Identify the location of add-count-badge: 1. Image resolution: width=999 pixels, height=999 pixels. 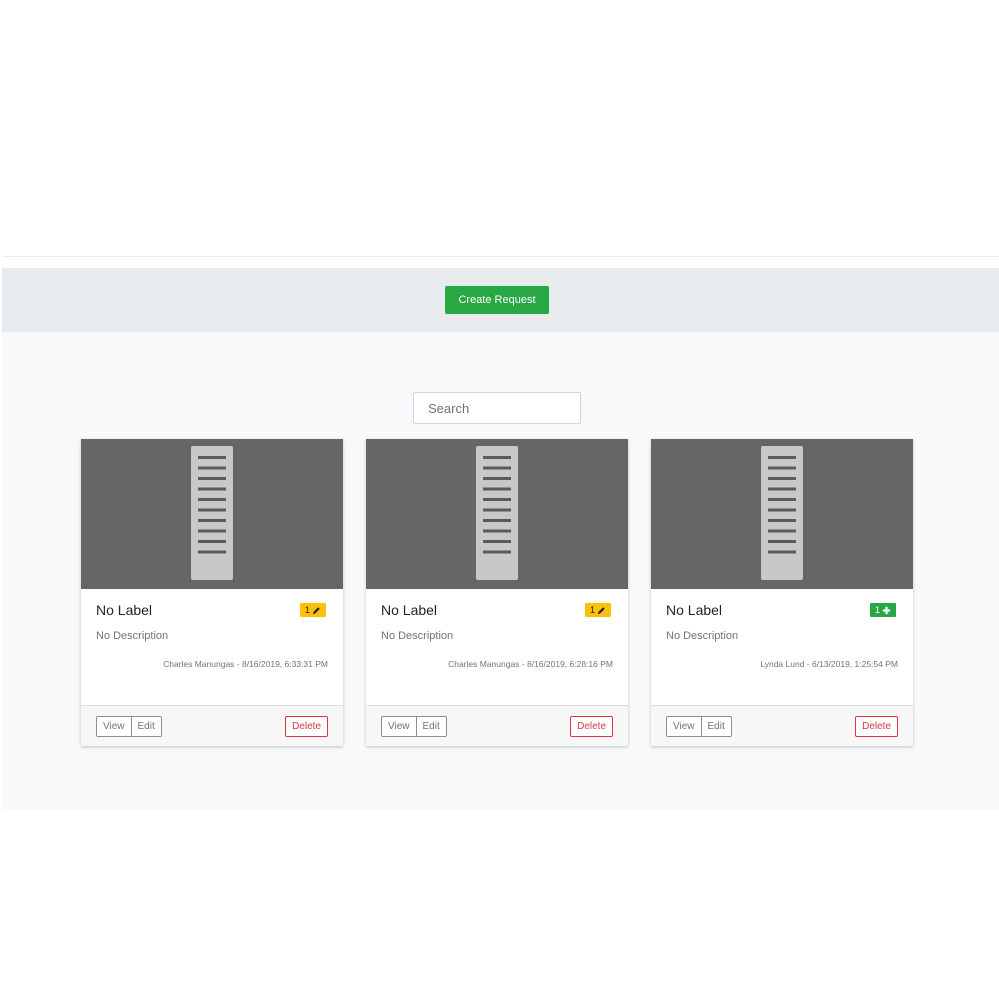
(882, 610).